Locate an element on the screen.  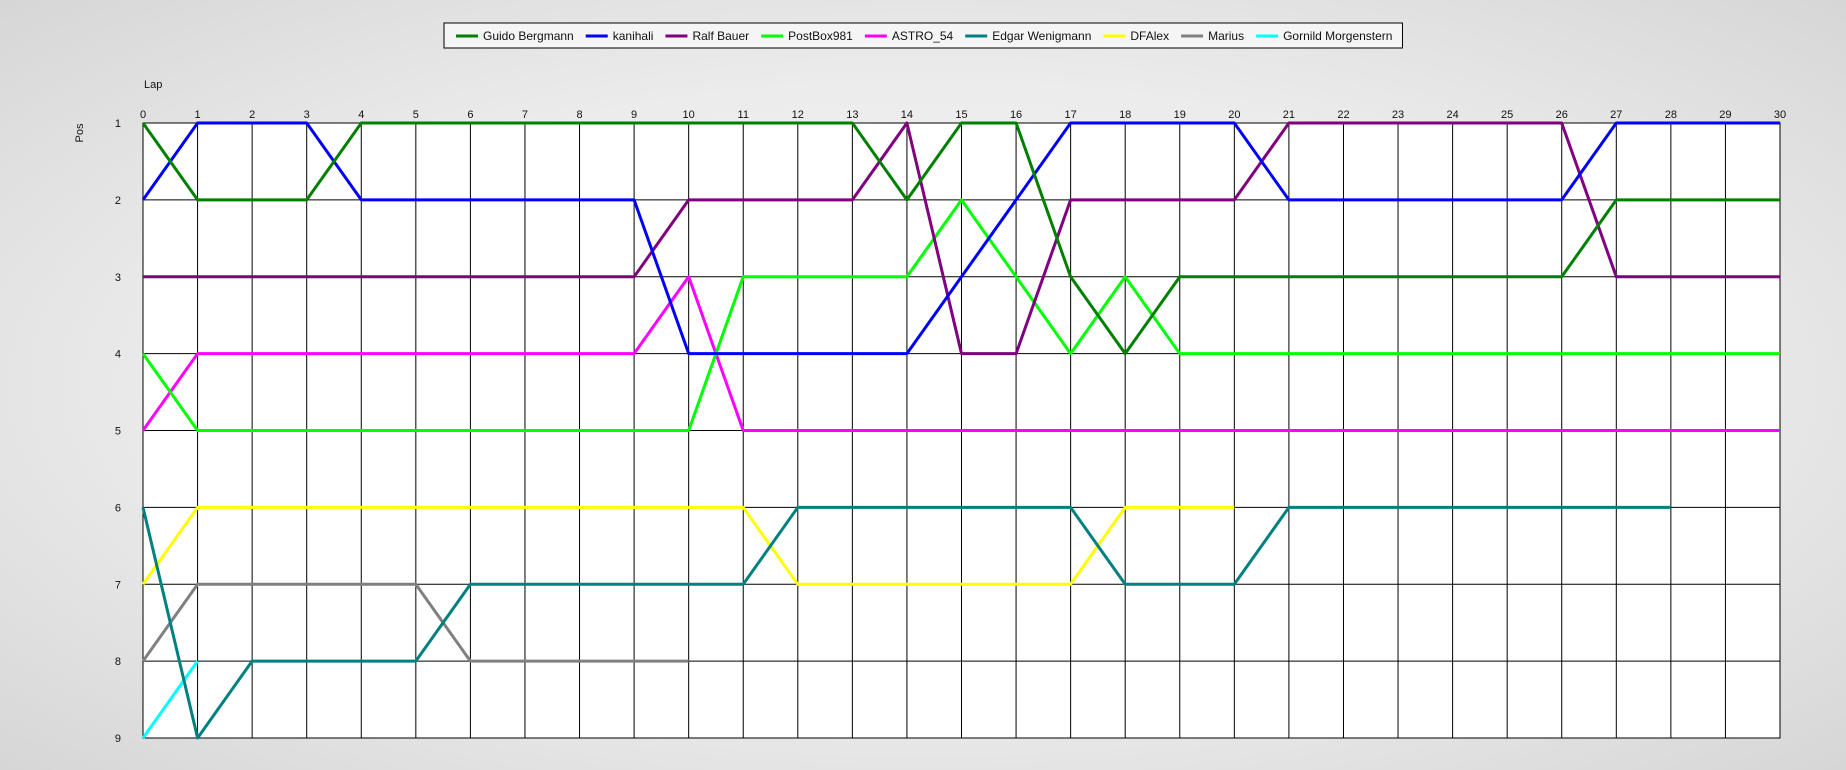
x-tick-label: 15 is located at coordinates (961, 115).